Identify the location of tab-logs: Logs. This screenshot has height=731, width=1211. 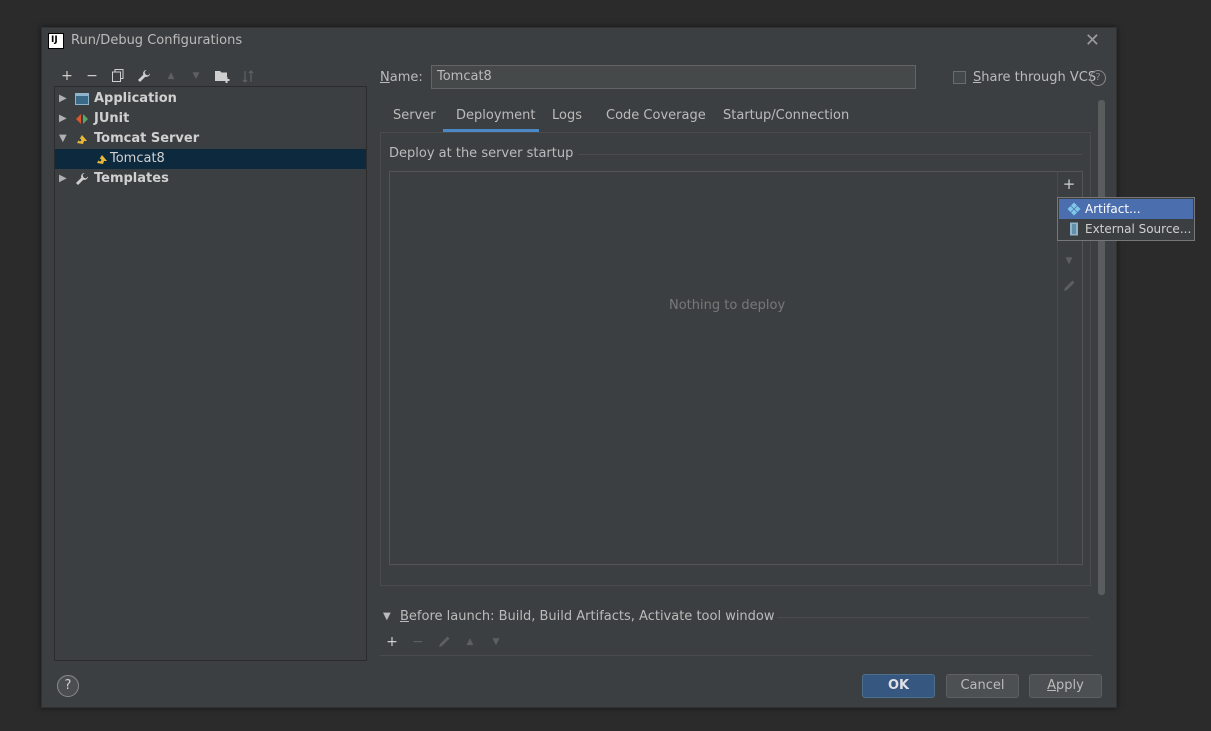
(567, 115).